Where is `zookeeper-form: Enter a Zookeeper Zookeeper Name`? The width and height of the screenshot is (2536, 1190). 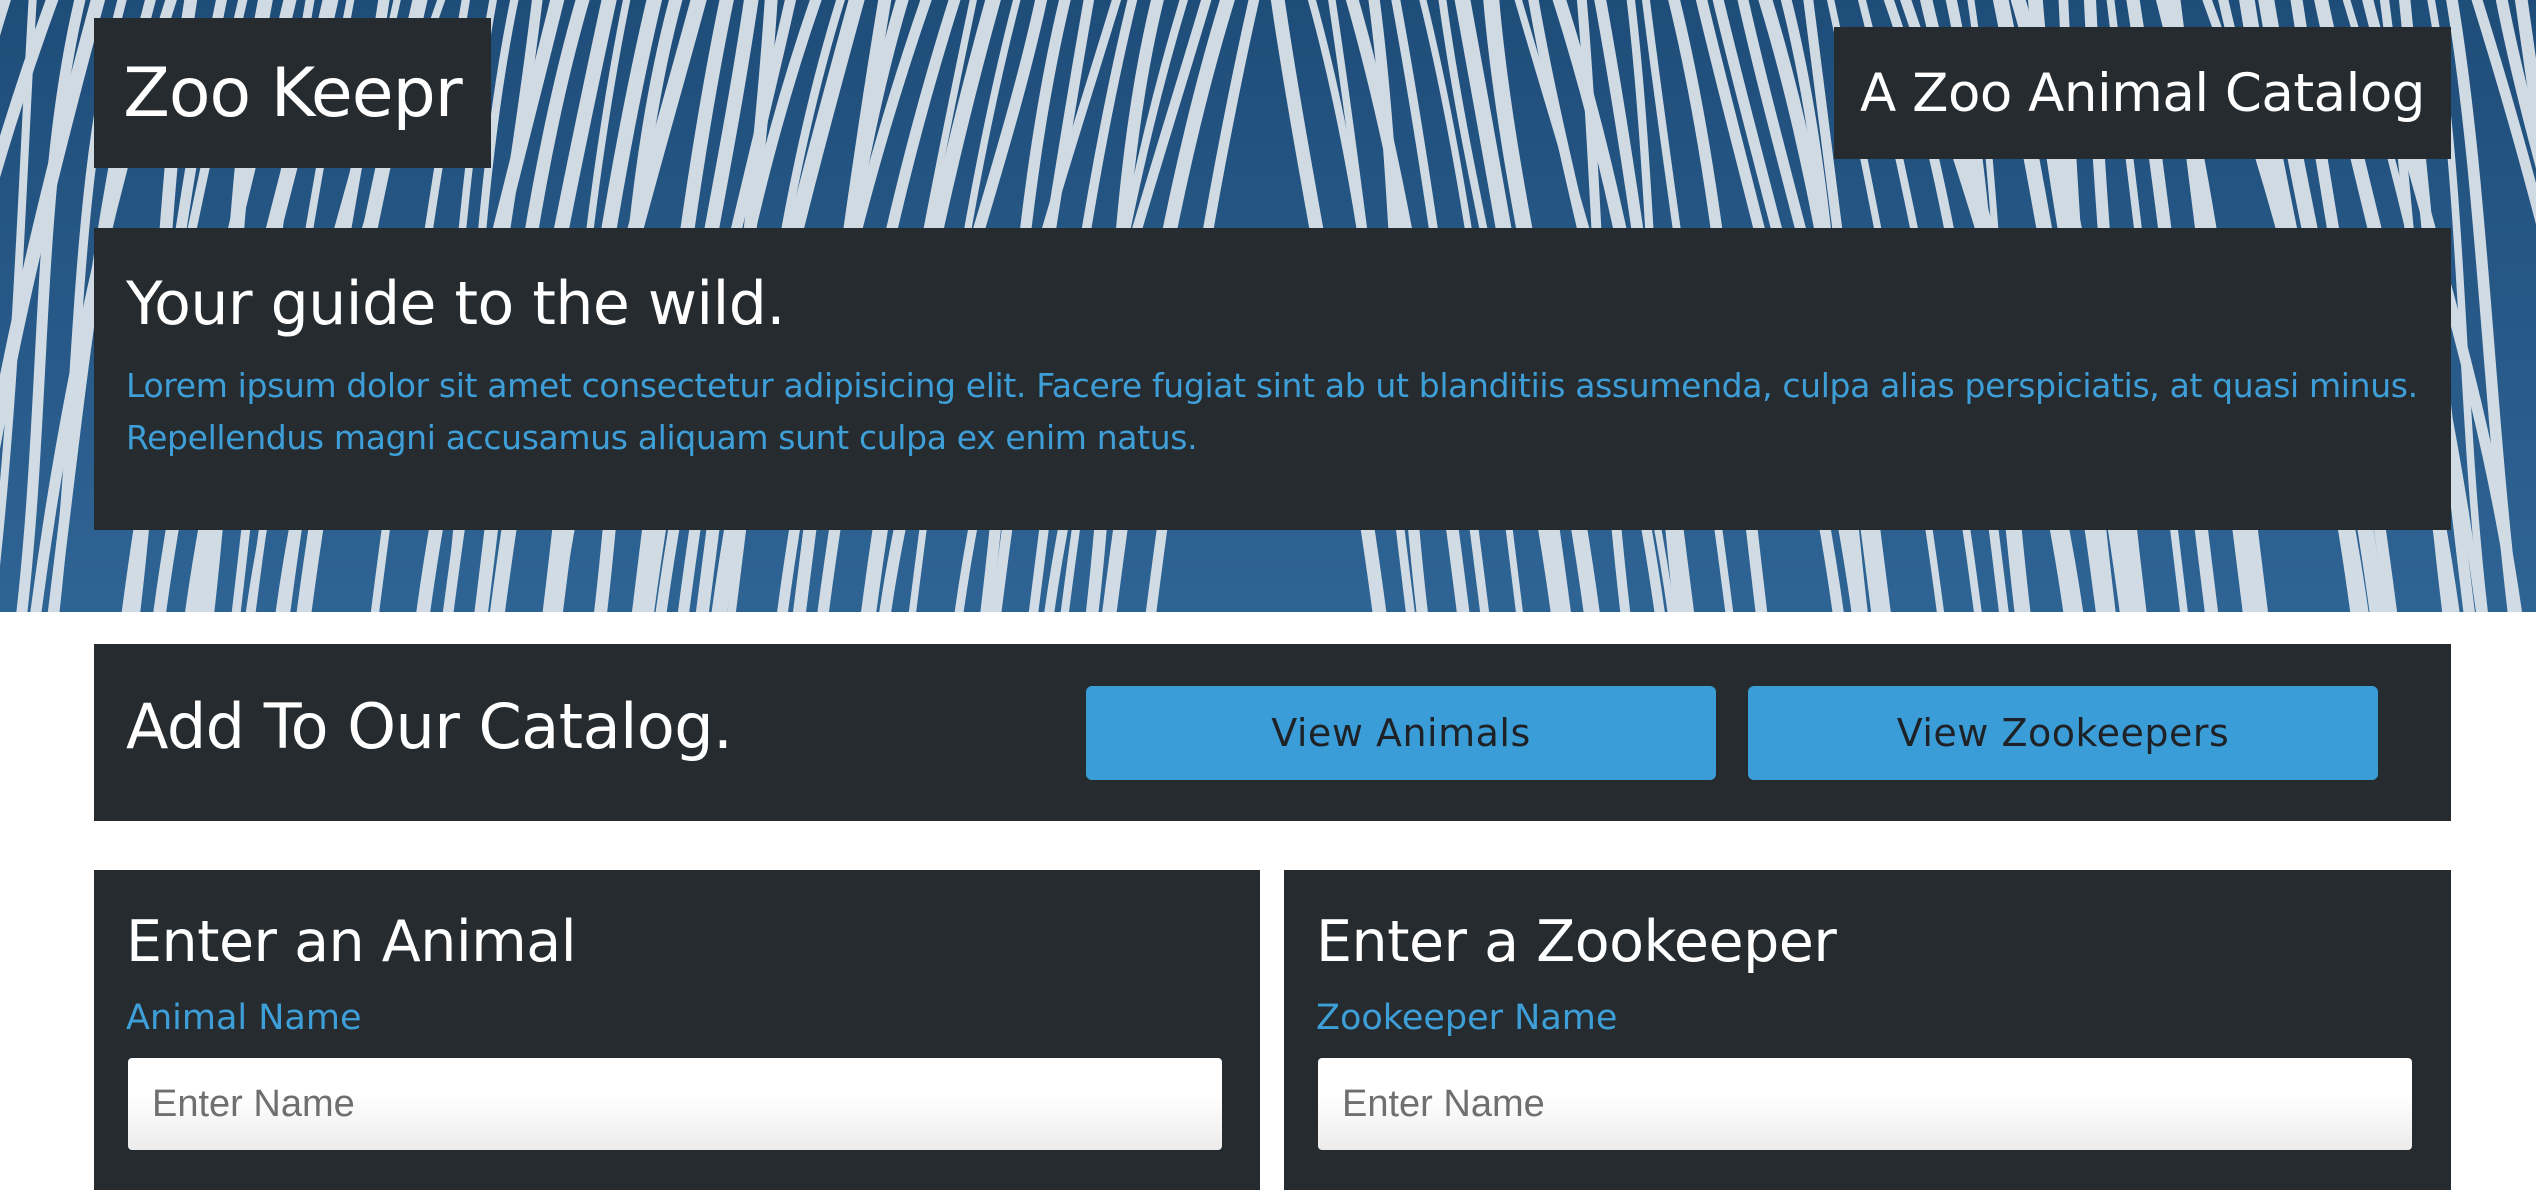 zookeeper-form: Enter a Zookeeper Zookeeper Name is located at coordinates (1867, 1030).